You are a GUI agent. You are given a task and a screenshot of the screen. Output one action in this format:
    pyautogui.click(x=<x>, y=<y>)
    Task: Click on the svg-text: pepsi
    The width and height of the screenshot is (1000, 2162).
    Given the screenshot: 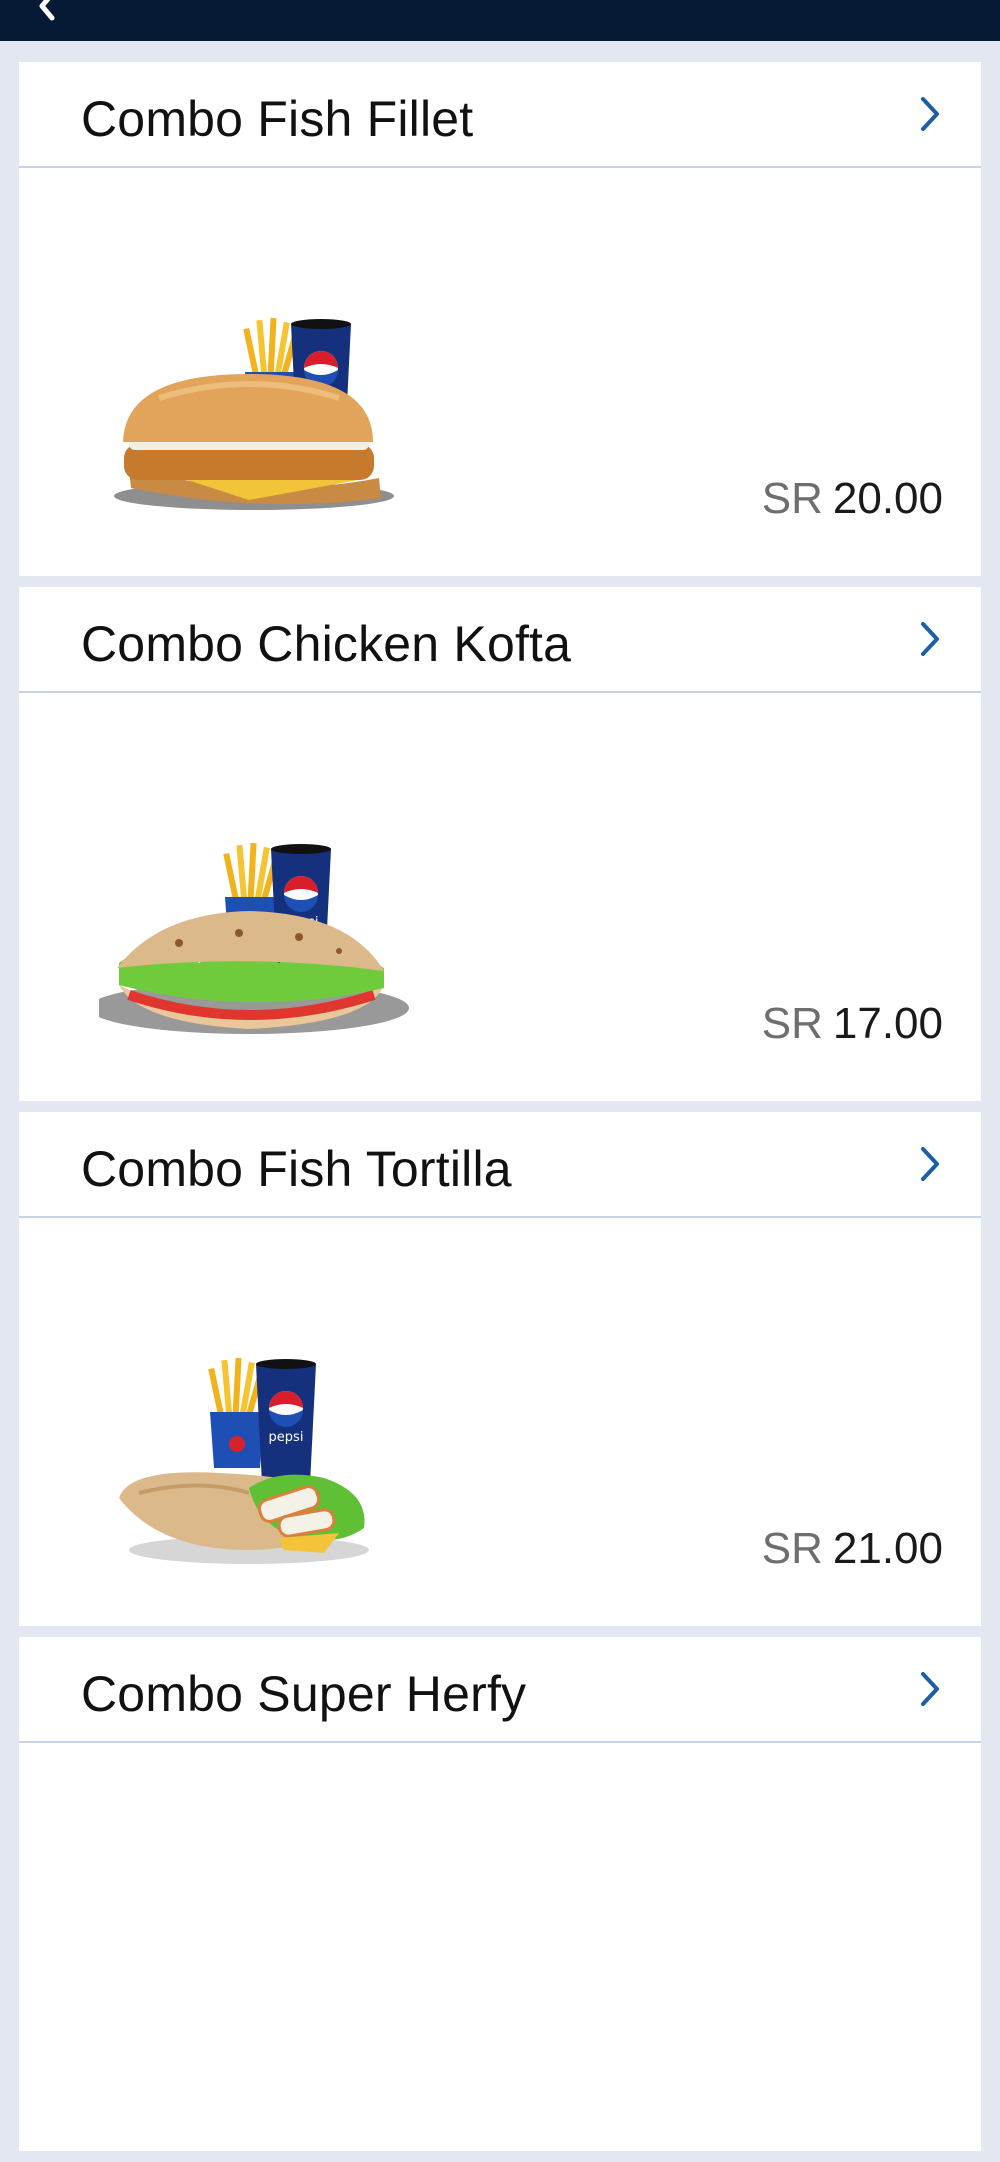 What is the action you would take?
    pyautogui.click(x=286, y=1437)
    